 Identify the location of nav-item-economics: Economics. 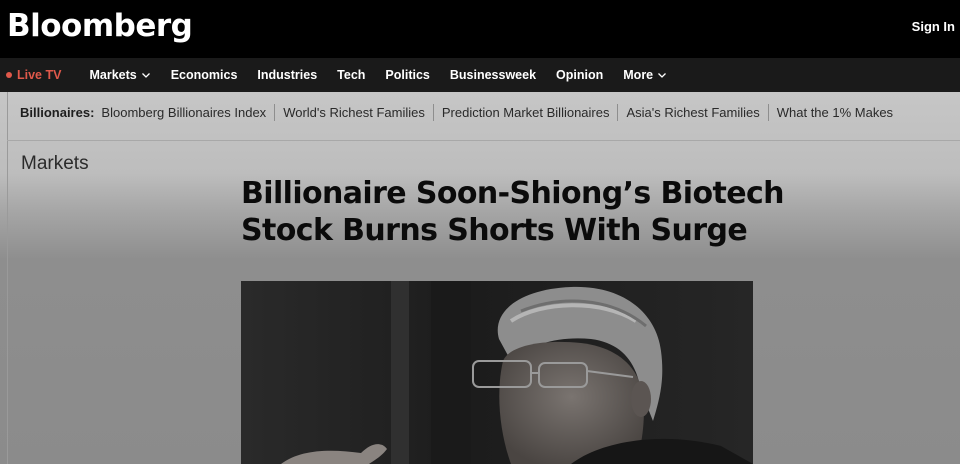
(204, 75).